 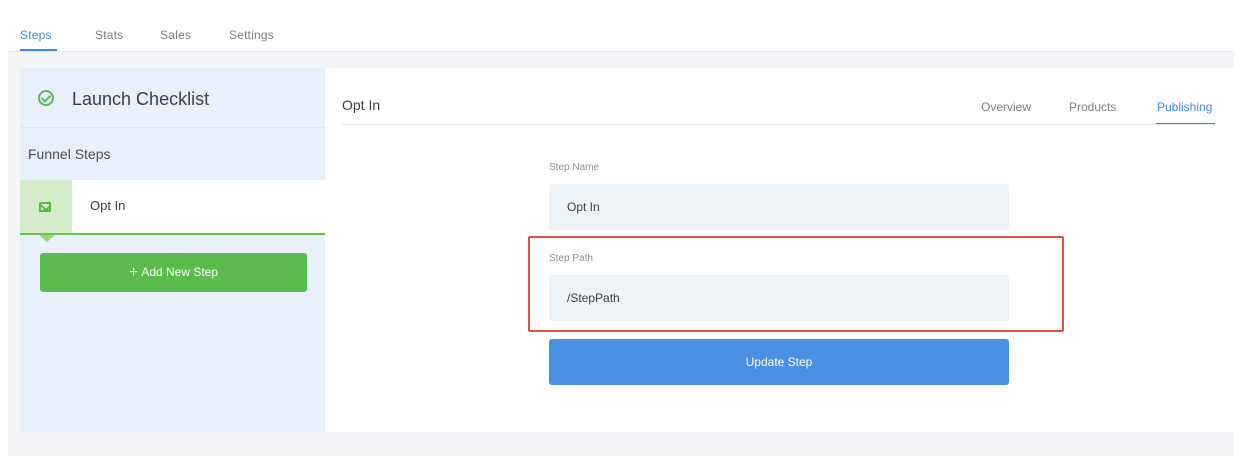 I want to click on step-name-label: Step Name, so click(x=574, y=167).